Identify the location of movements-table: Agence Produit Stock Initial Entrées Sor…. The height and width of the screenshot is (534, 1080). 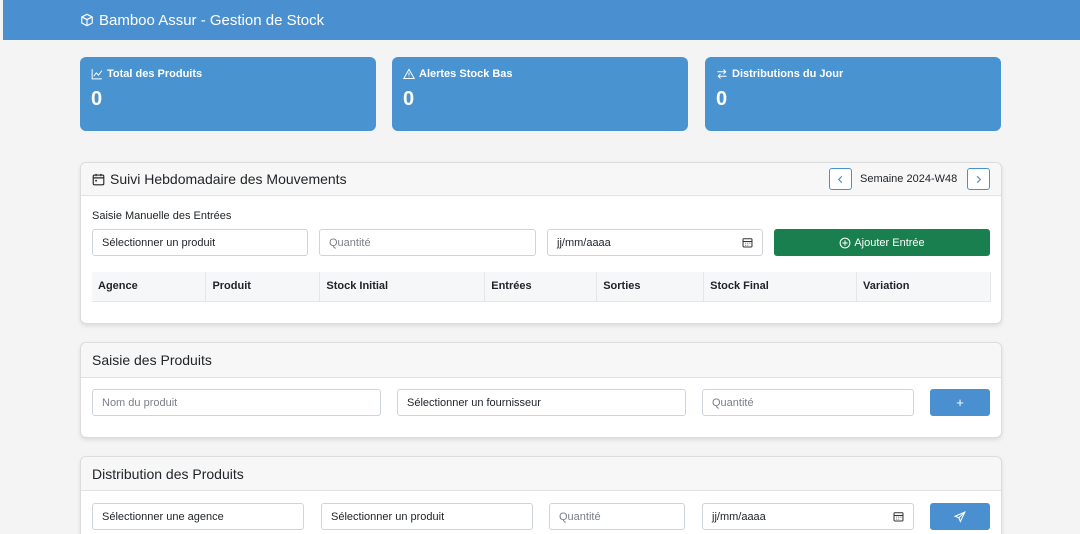
(541, 287).